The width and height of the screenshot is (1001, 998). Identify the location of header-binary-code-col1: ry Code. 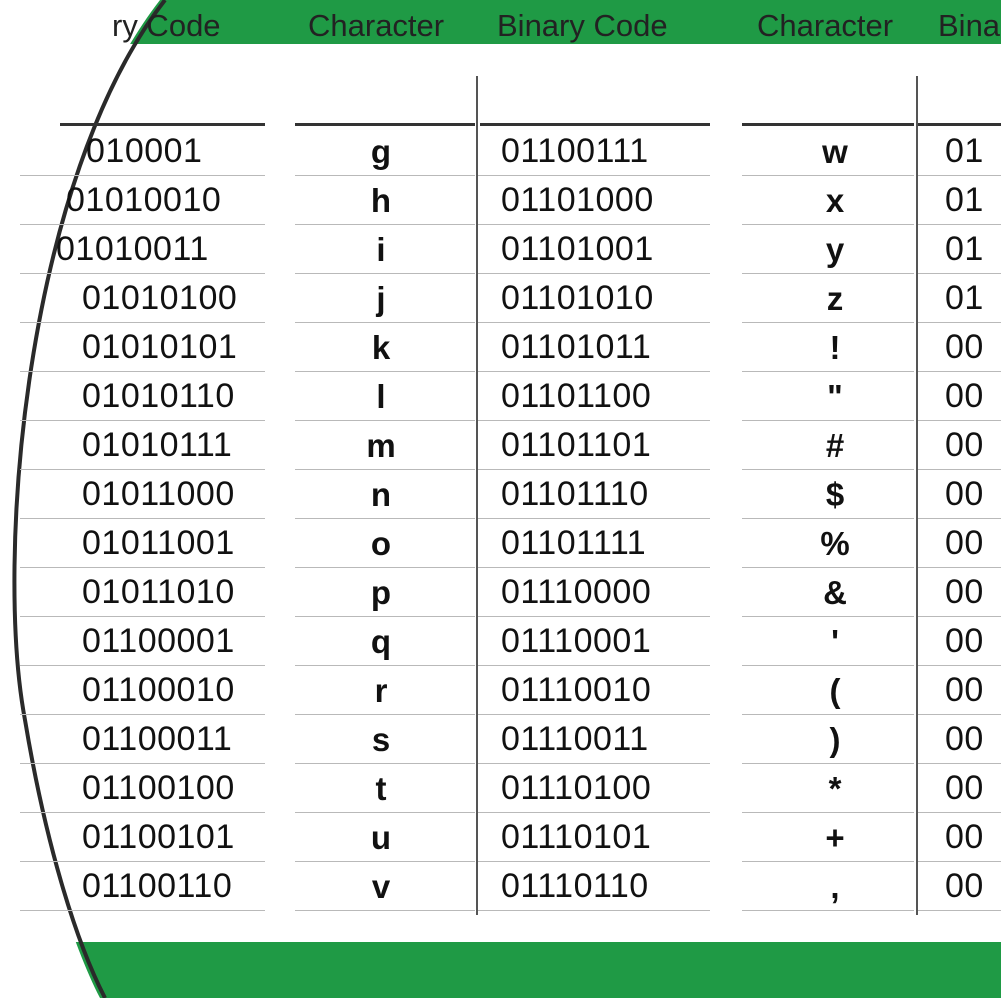
(166, 25).